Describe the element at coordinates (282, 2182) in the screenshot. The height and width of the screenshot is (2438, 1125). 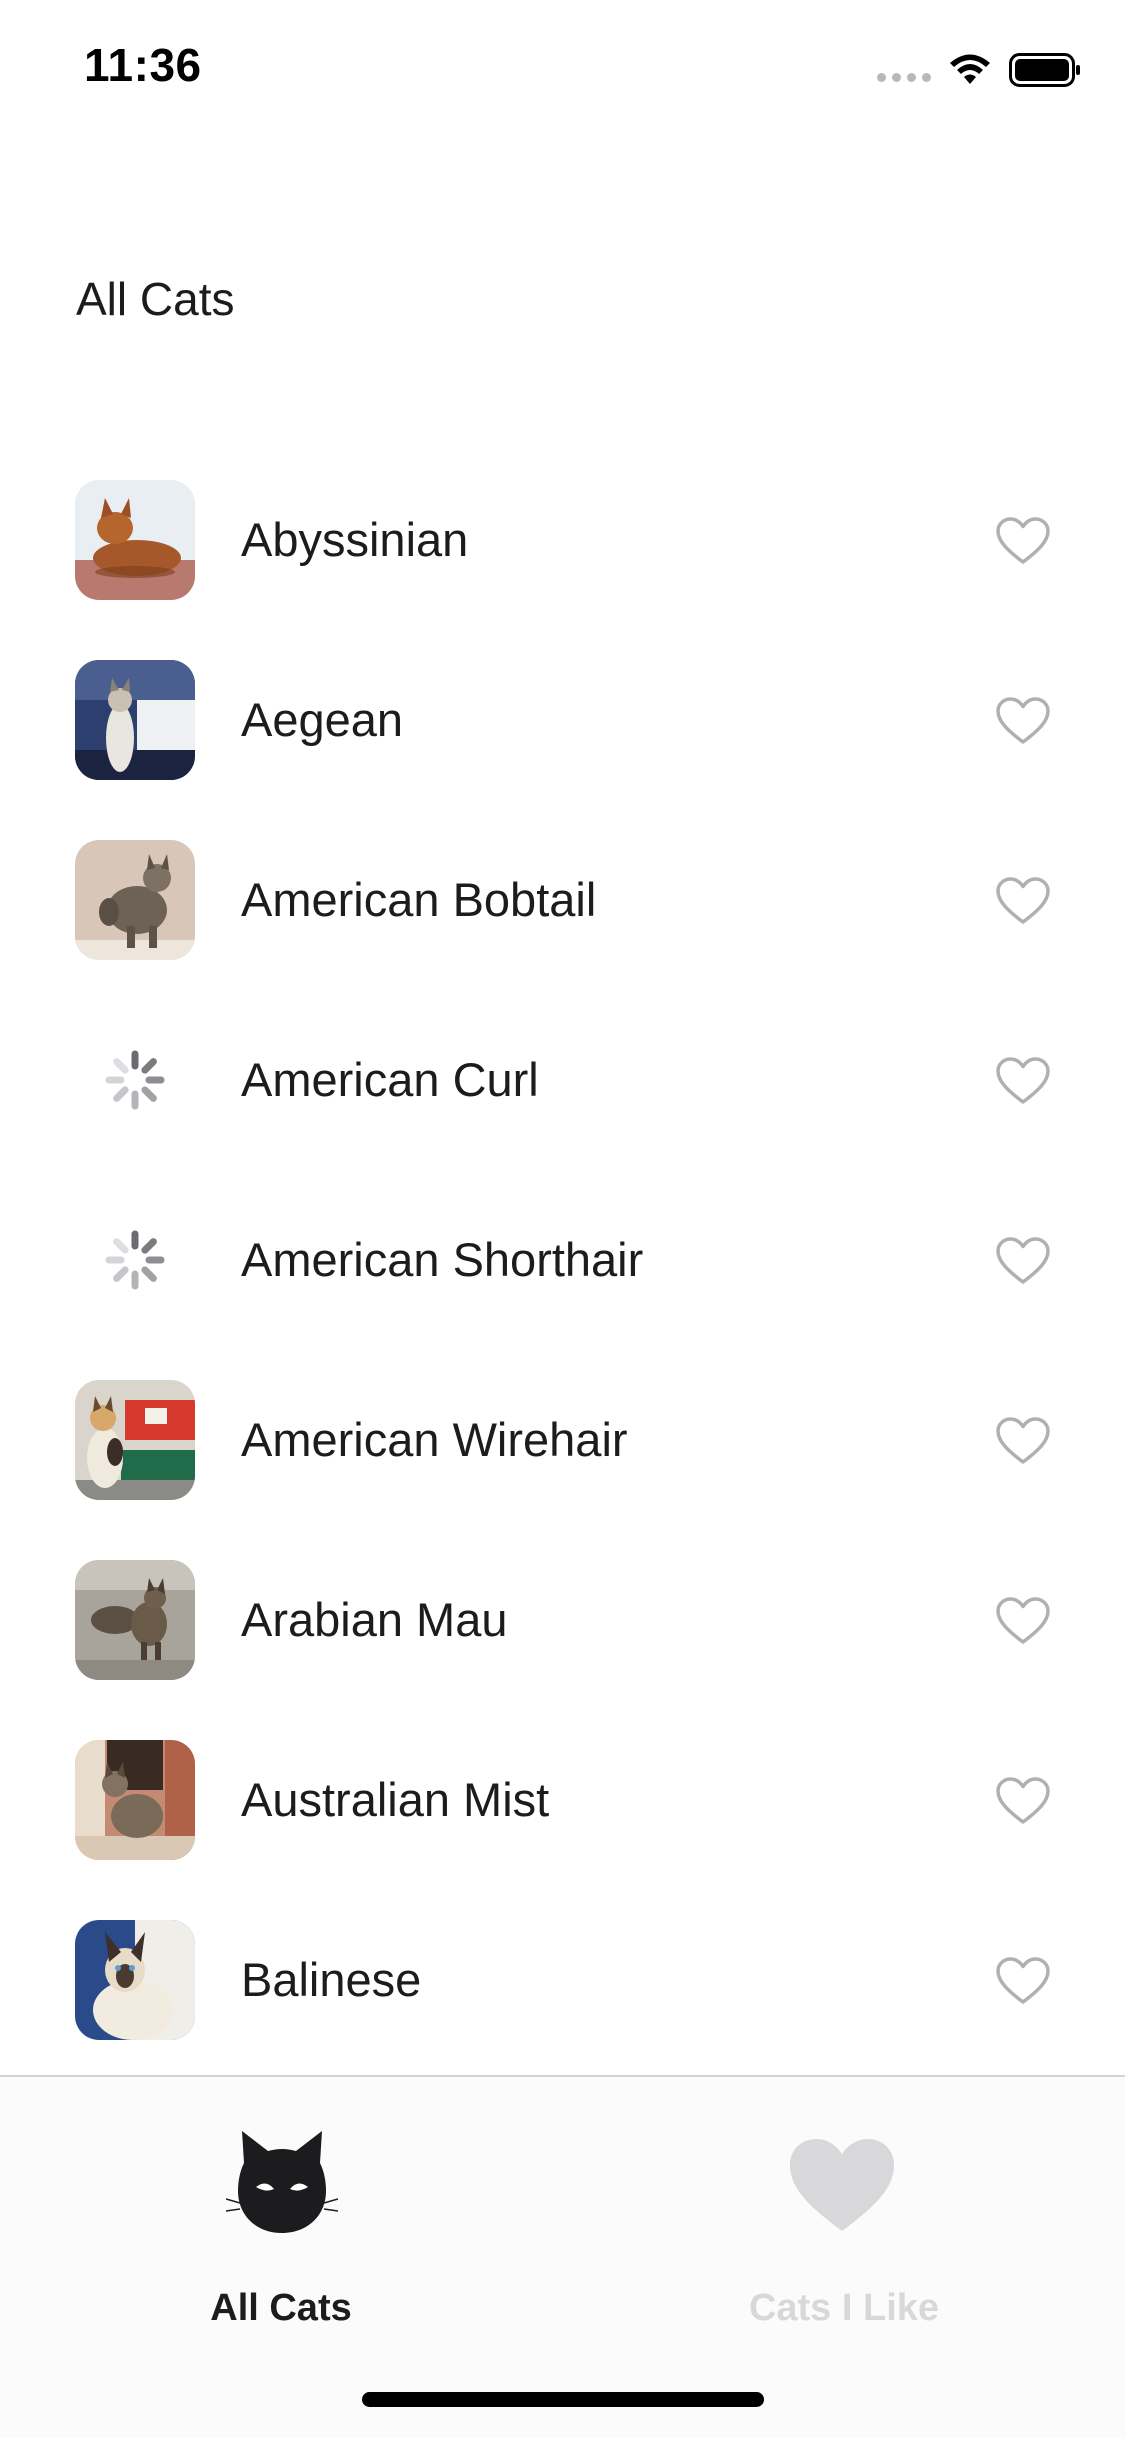
I see `cat-face-icon` at that location.